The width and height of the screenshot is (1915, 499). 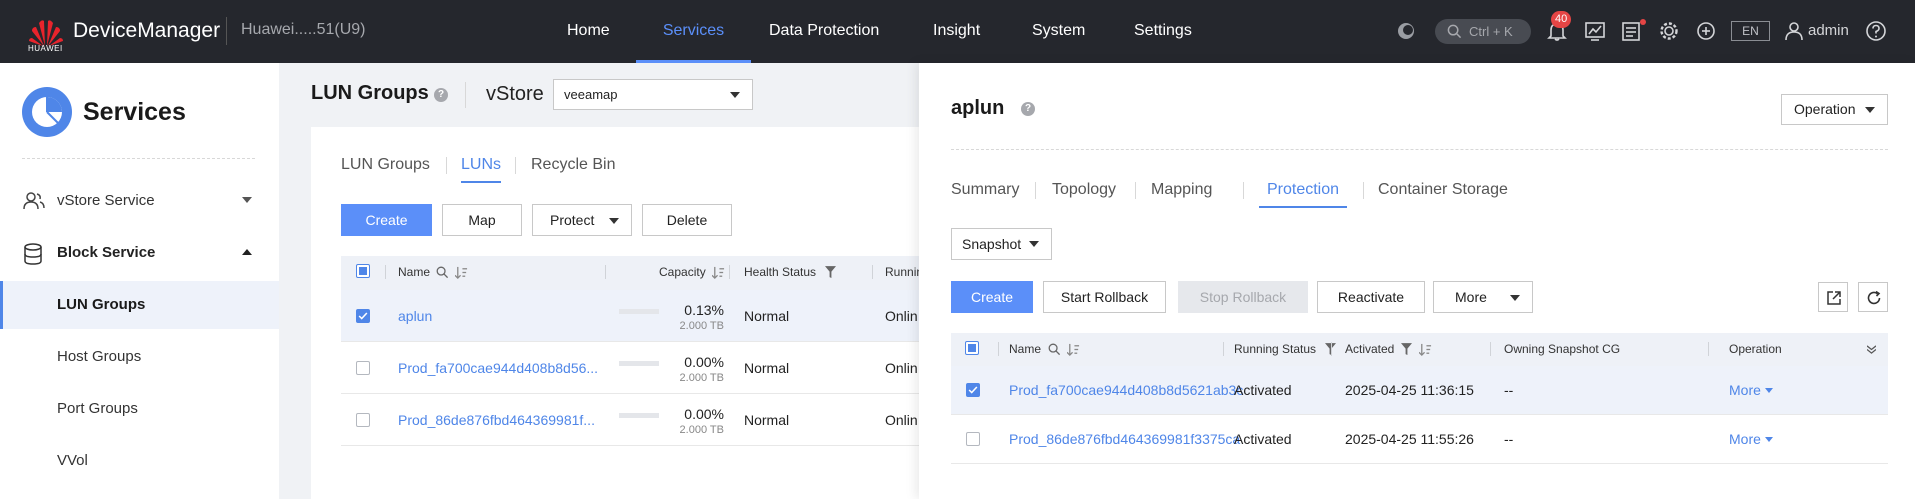 I want to click on nav-insight: Insight, so click(x=956, y=31).